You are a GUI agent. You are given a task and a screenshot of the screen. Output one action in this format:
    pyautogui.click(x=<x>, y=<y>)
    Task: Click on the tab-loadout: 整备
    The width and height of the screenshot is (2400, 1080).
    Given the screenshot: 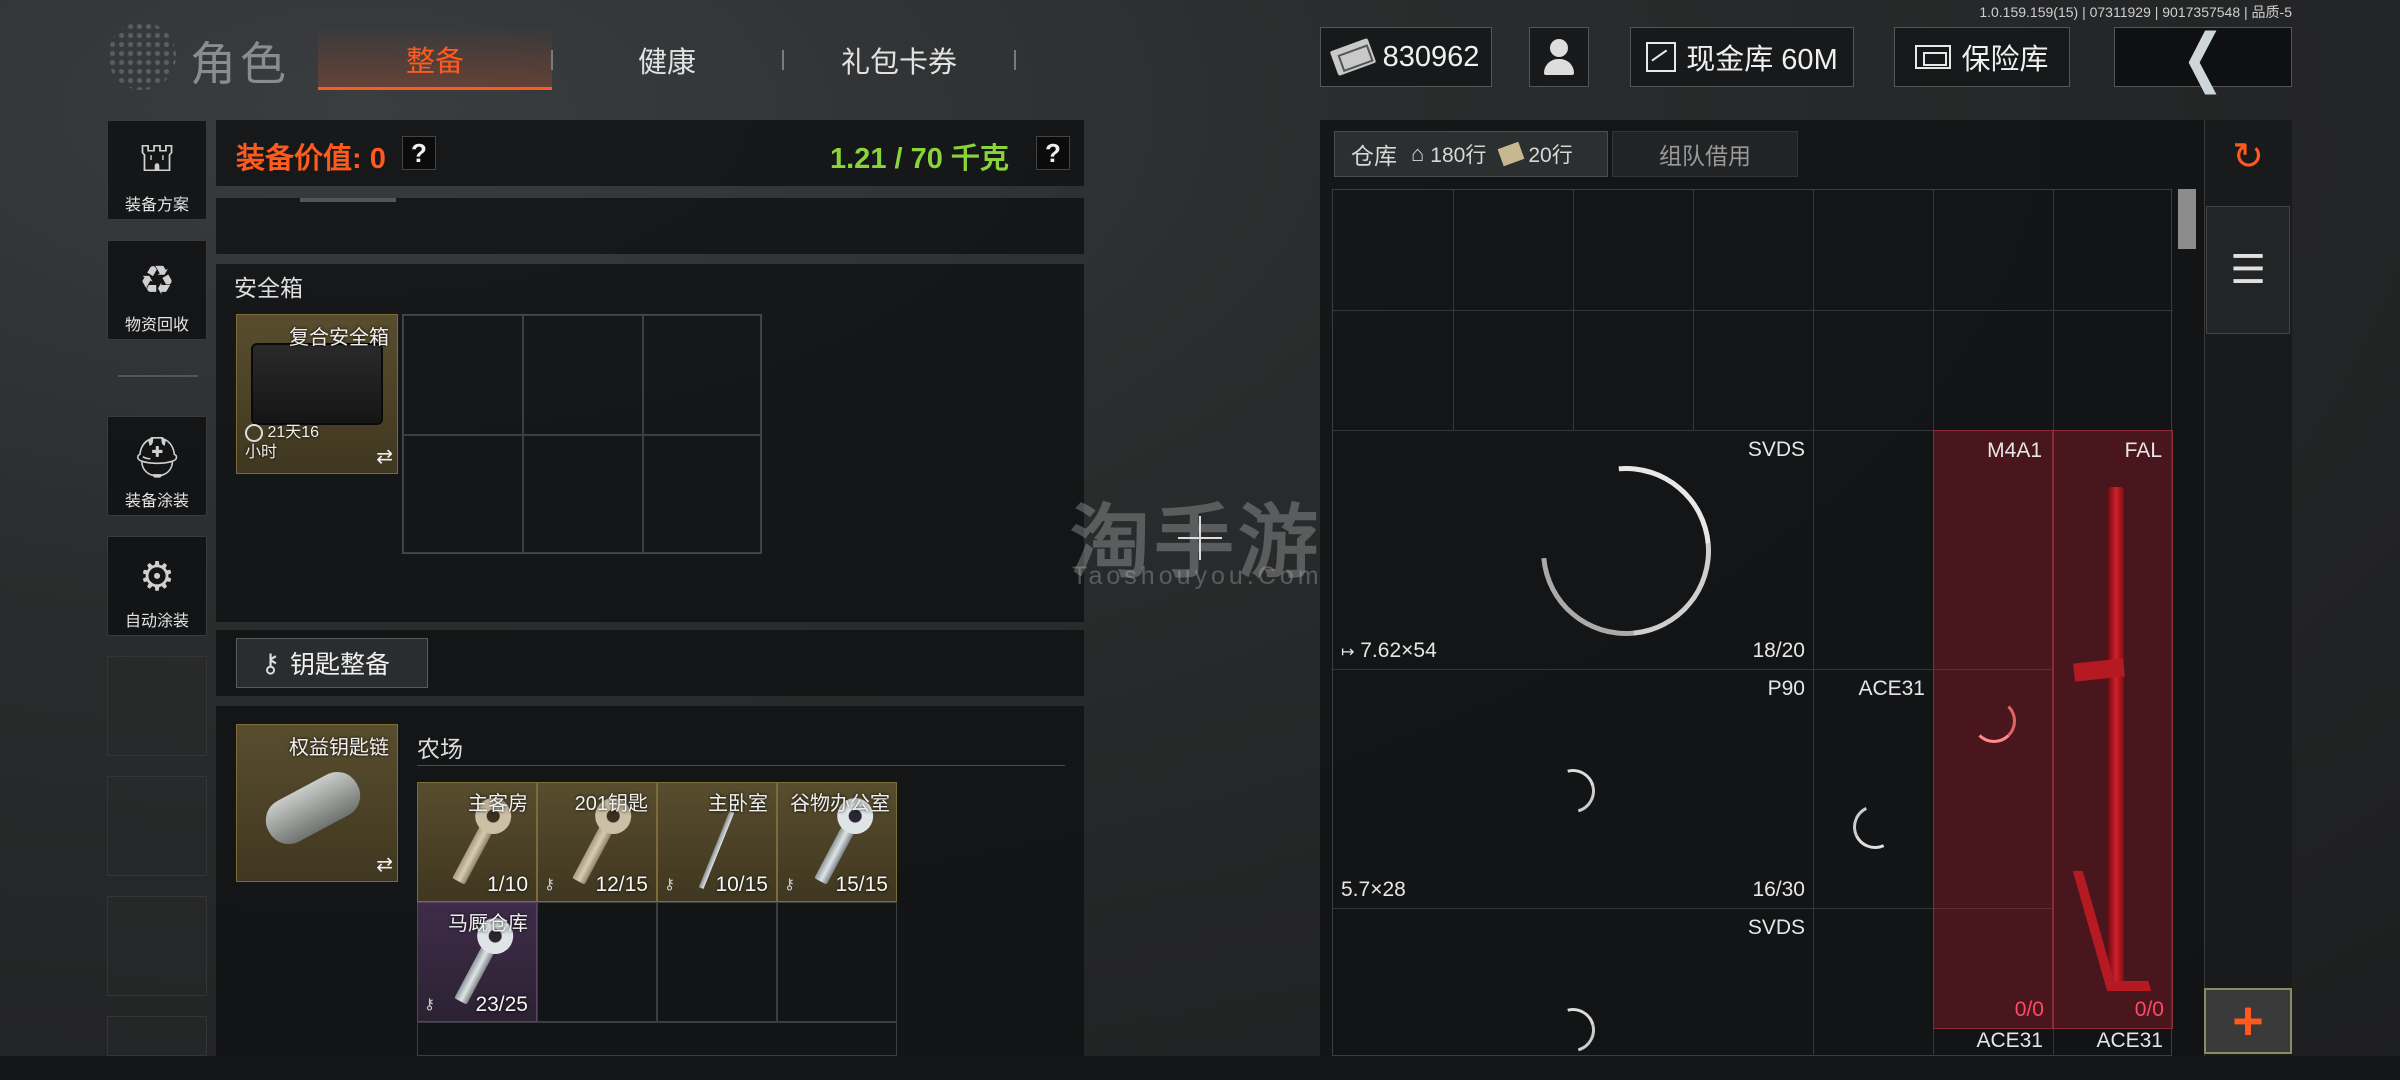 What is the action you would take?
    pyautogui.click(x=435, y=60)
    